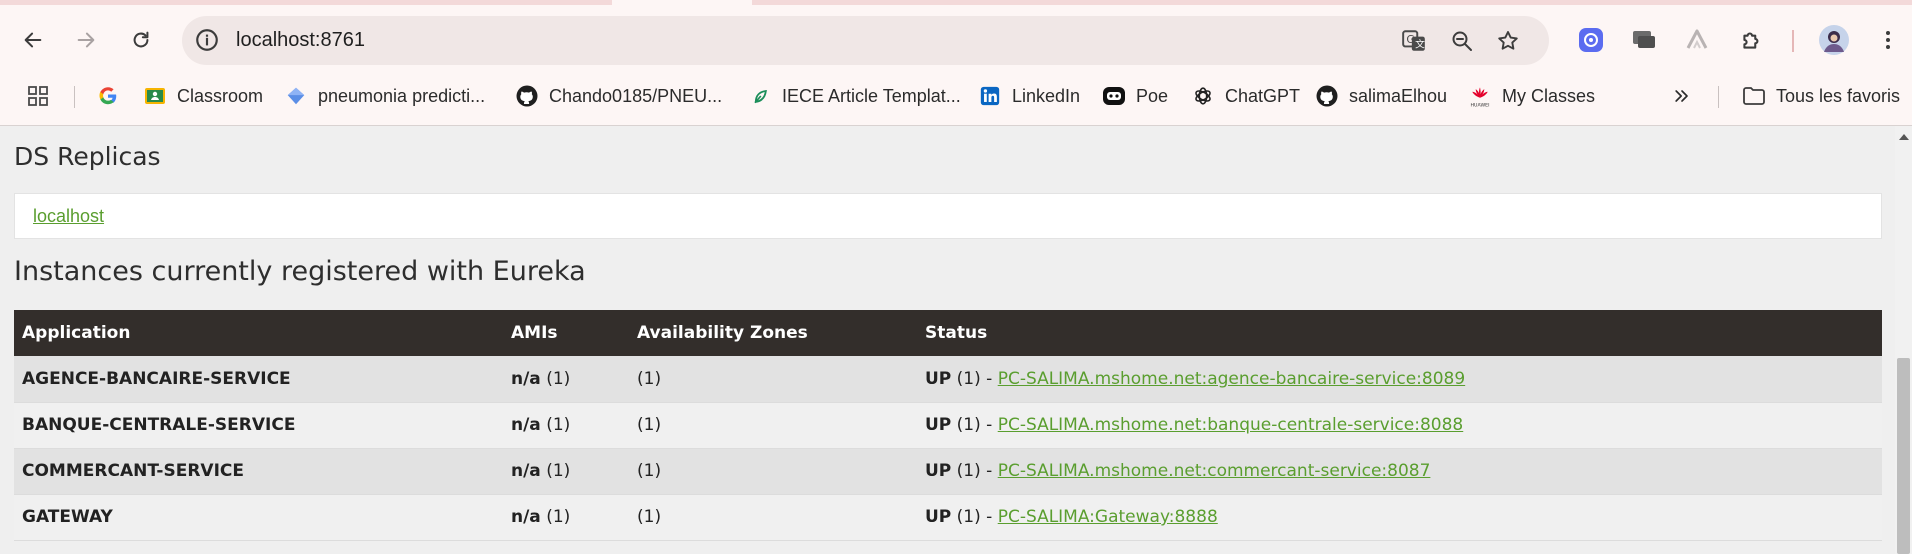  Describe the element at coordinates (1838, 95) in the screenshot. I see `all-bookmarks-label: Tous les favoris` at that location.